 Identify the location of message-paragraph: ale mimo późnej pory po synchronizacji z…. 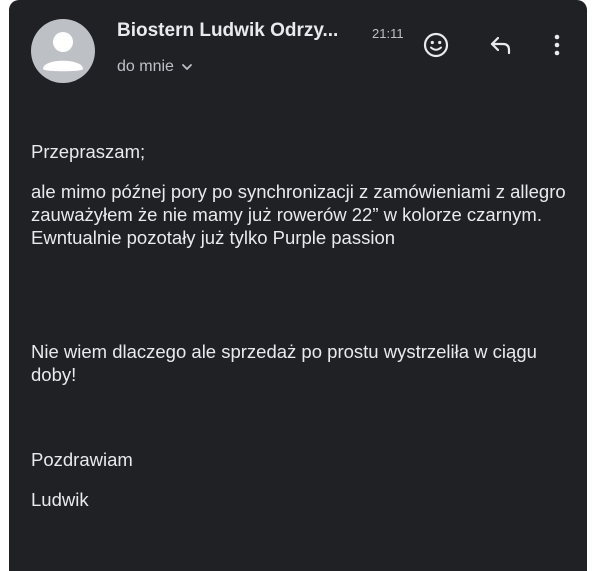
(298, 214).